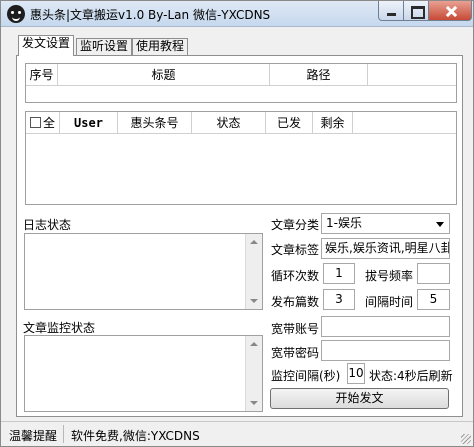  I want to click on column-header-path: 路径, so click(319, 75).